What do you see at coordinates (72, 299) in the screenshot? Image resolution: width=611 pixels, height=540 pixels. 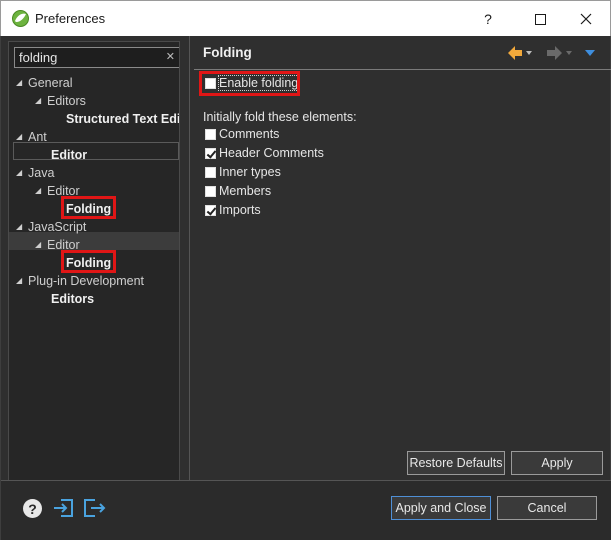 I see `tree-item-plugin-editors: Editors` at bounding box center [72, 299].